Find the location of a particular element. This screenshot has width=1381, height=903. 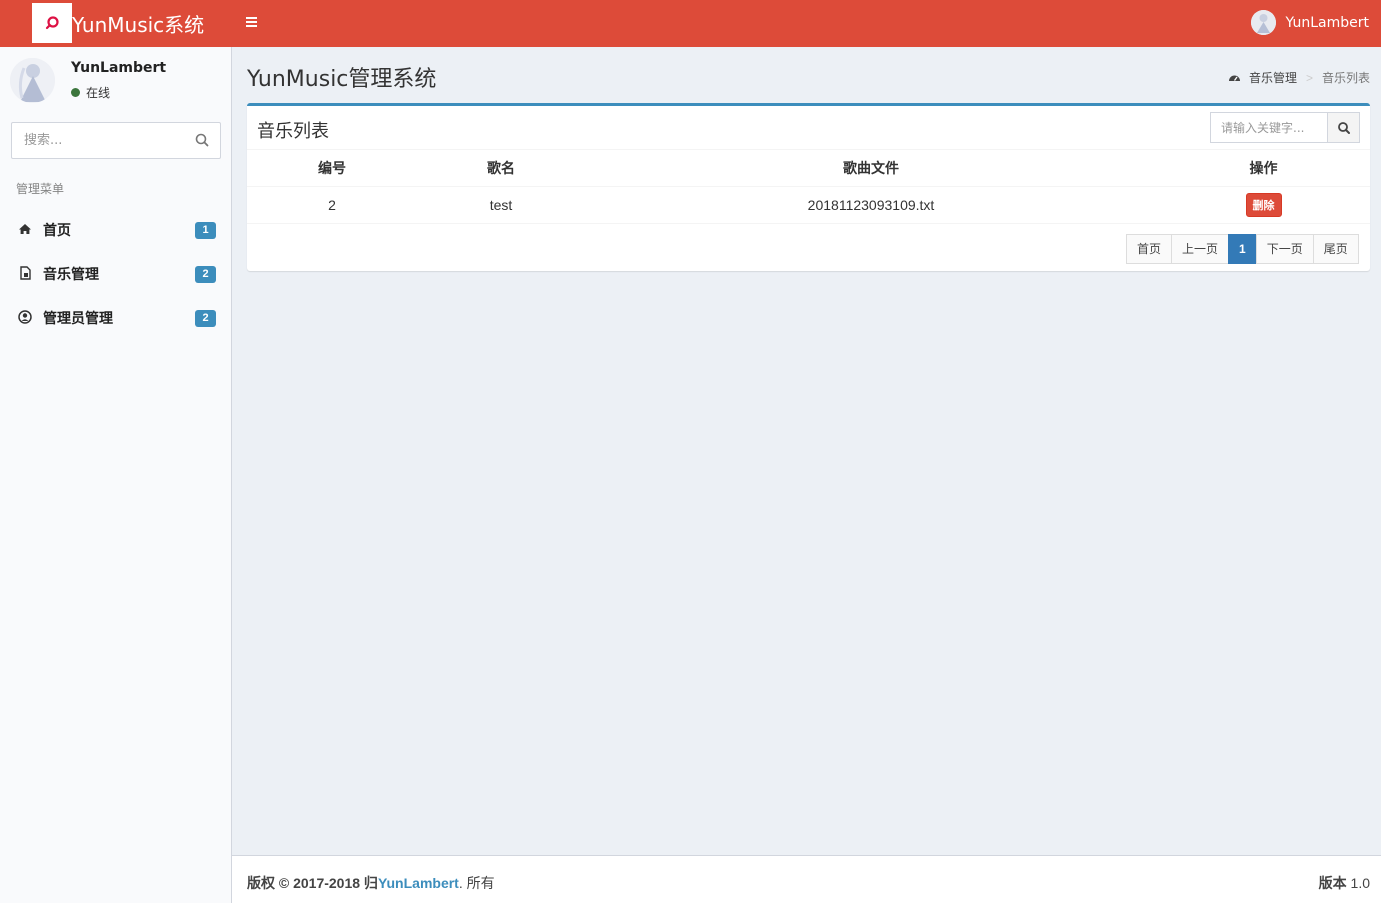

cell-action: 删除 is located at coordinates (1263, 205).